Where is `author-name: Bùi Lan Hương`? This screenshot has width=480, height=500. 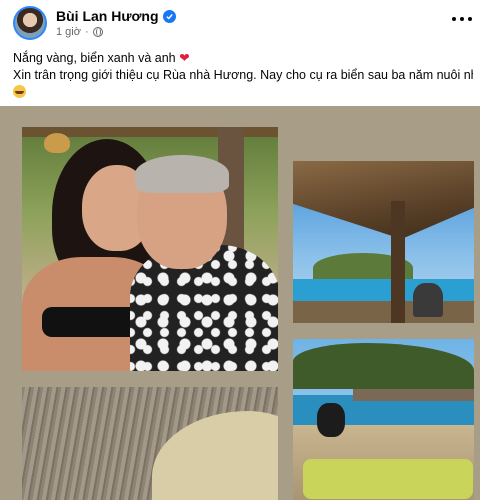
author-name: Bùi Lan Hương is located at coordinates (107, 16).